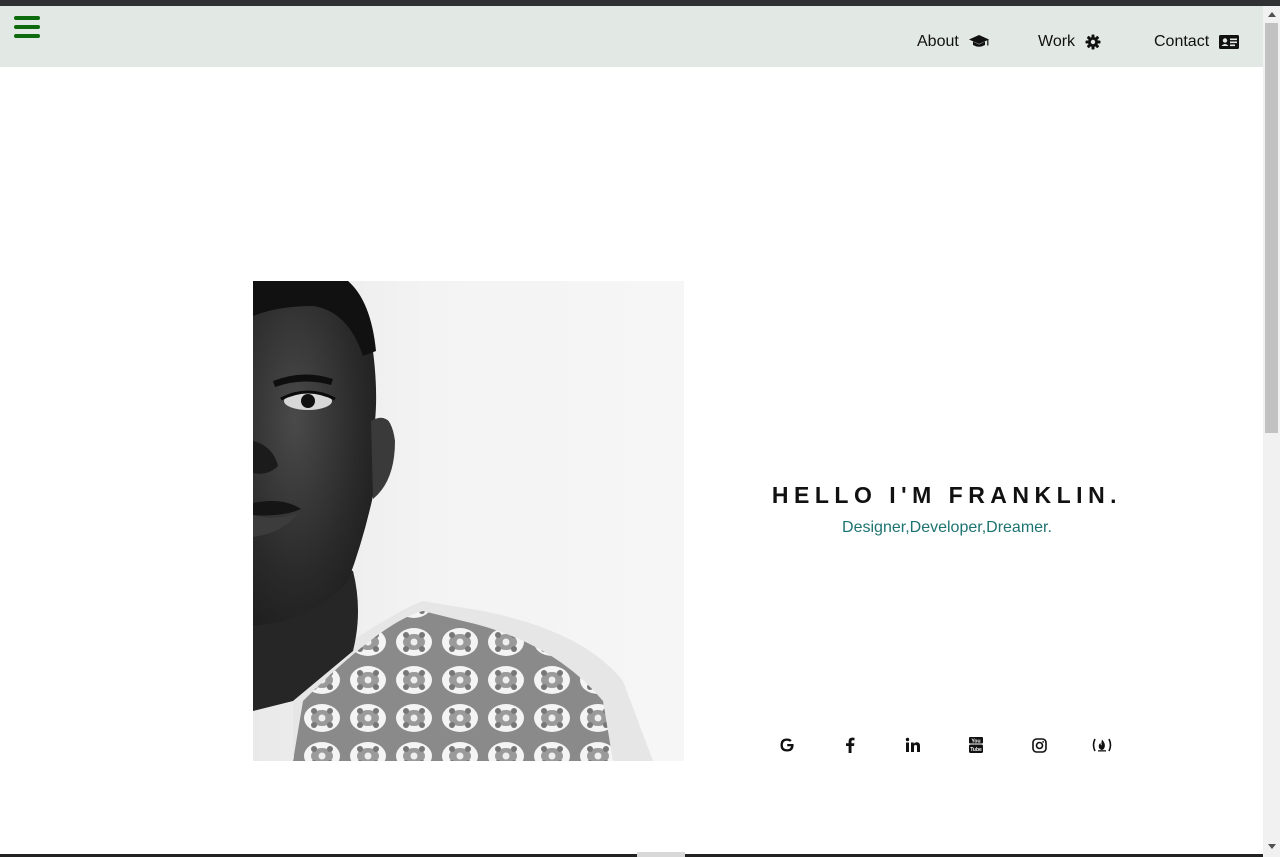  I want to click on nav-link-work: Work, so click(1069, 42).